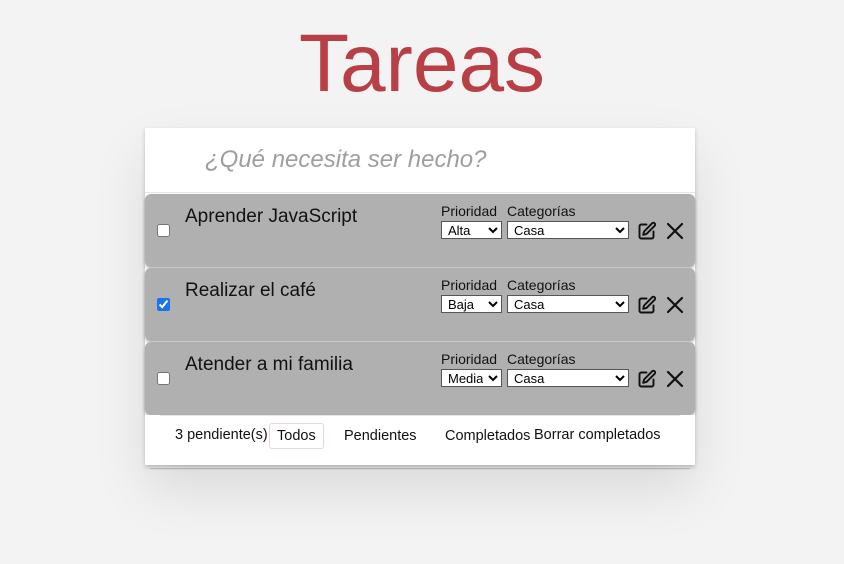 The width and height of the screenshot is (844, 564). What do you see at coordinates (250, 290) in the screenshot?
I see `todo-label: Realizar el café` at bounding box center [250, 290].